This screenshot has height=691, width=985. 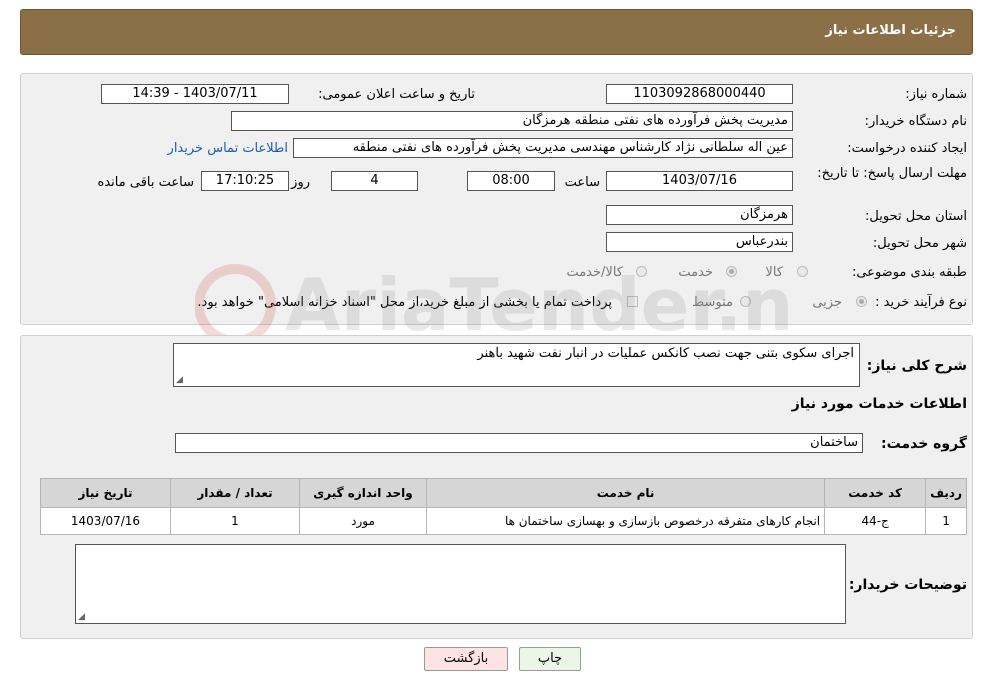 What do you see at coordinates (861, 301) in the screenshot?
I see `process-radio-minor` at bounding box center [861, 301].